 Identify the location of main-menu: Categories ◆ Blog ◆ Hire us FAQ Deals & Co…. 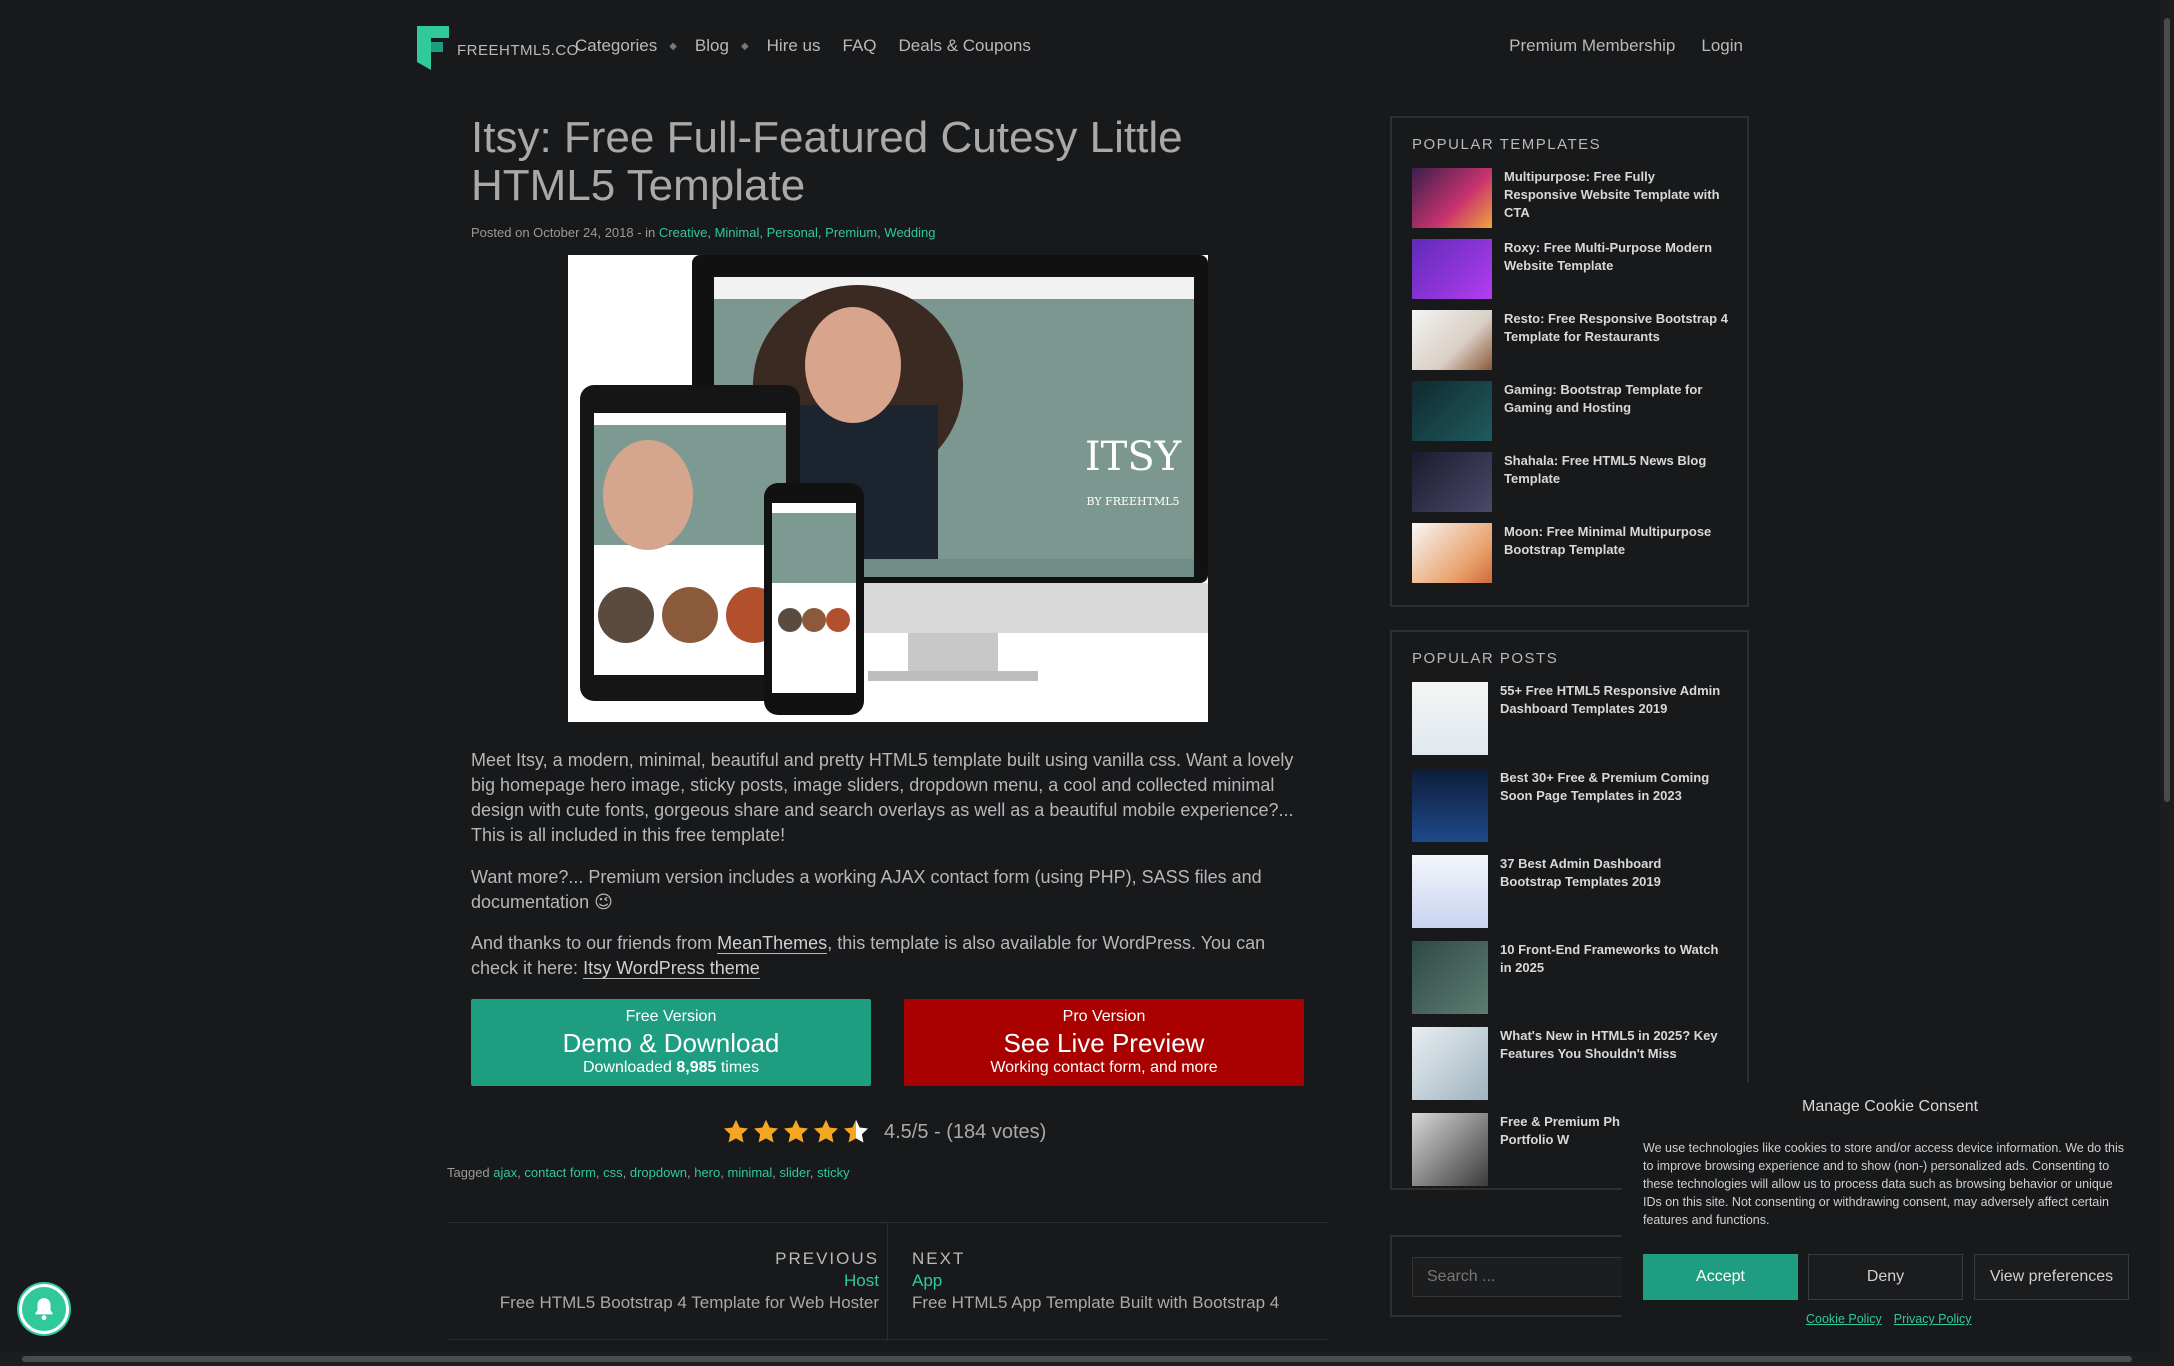
(814, 46).